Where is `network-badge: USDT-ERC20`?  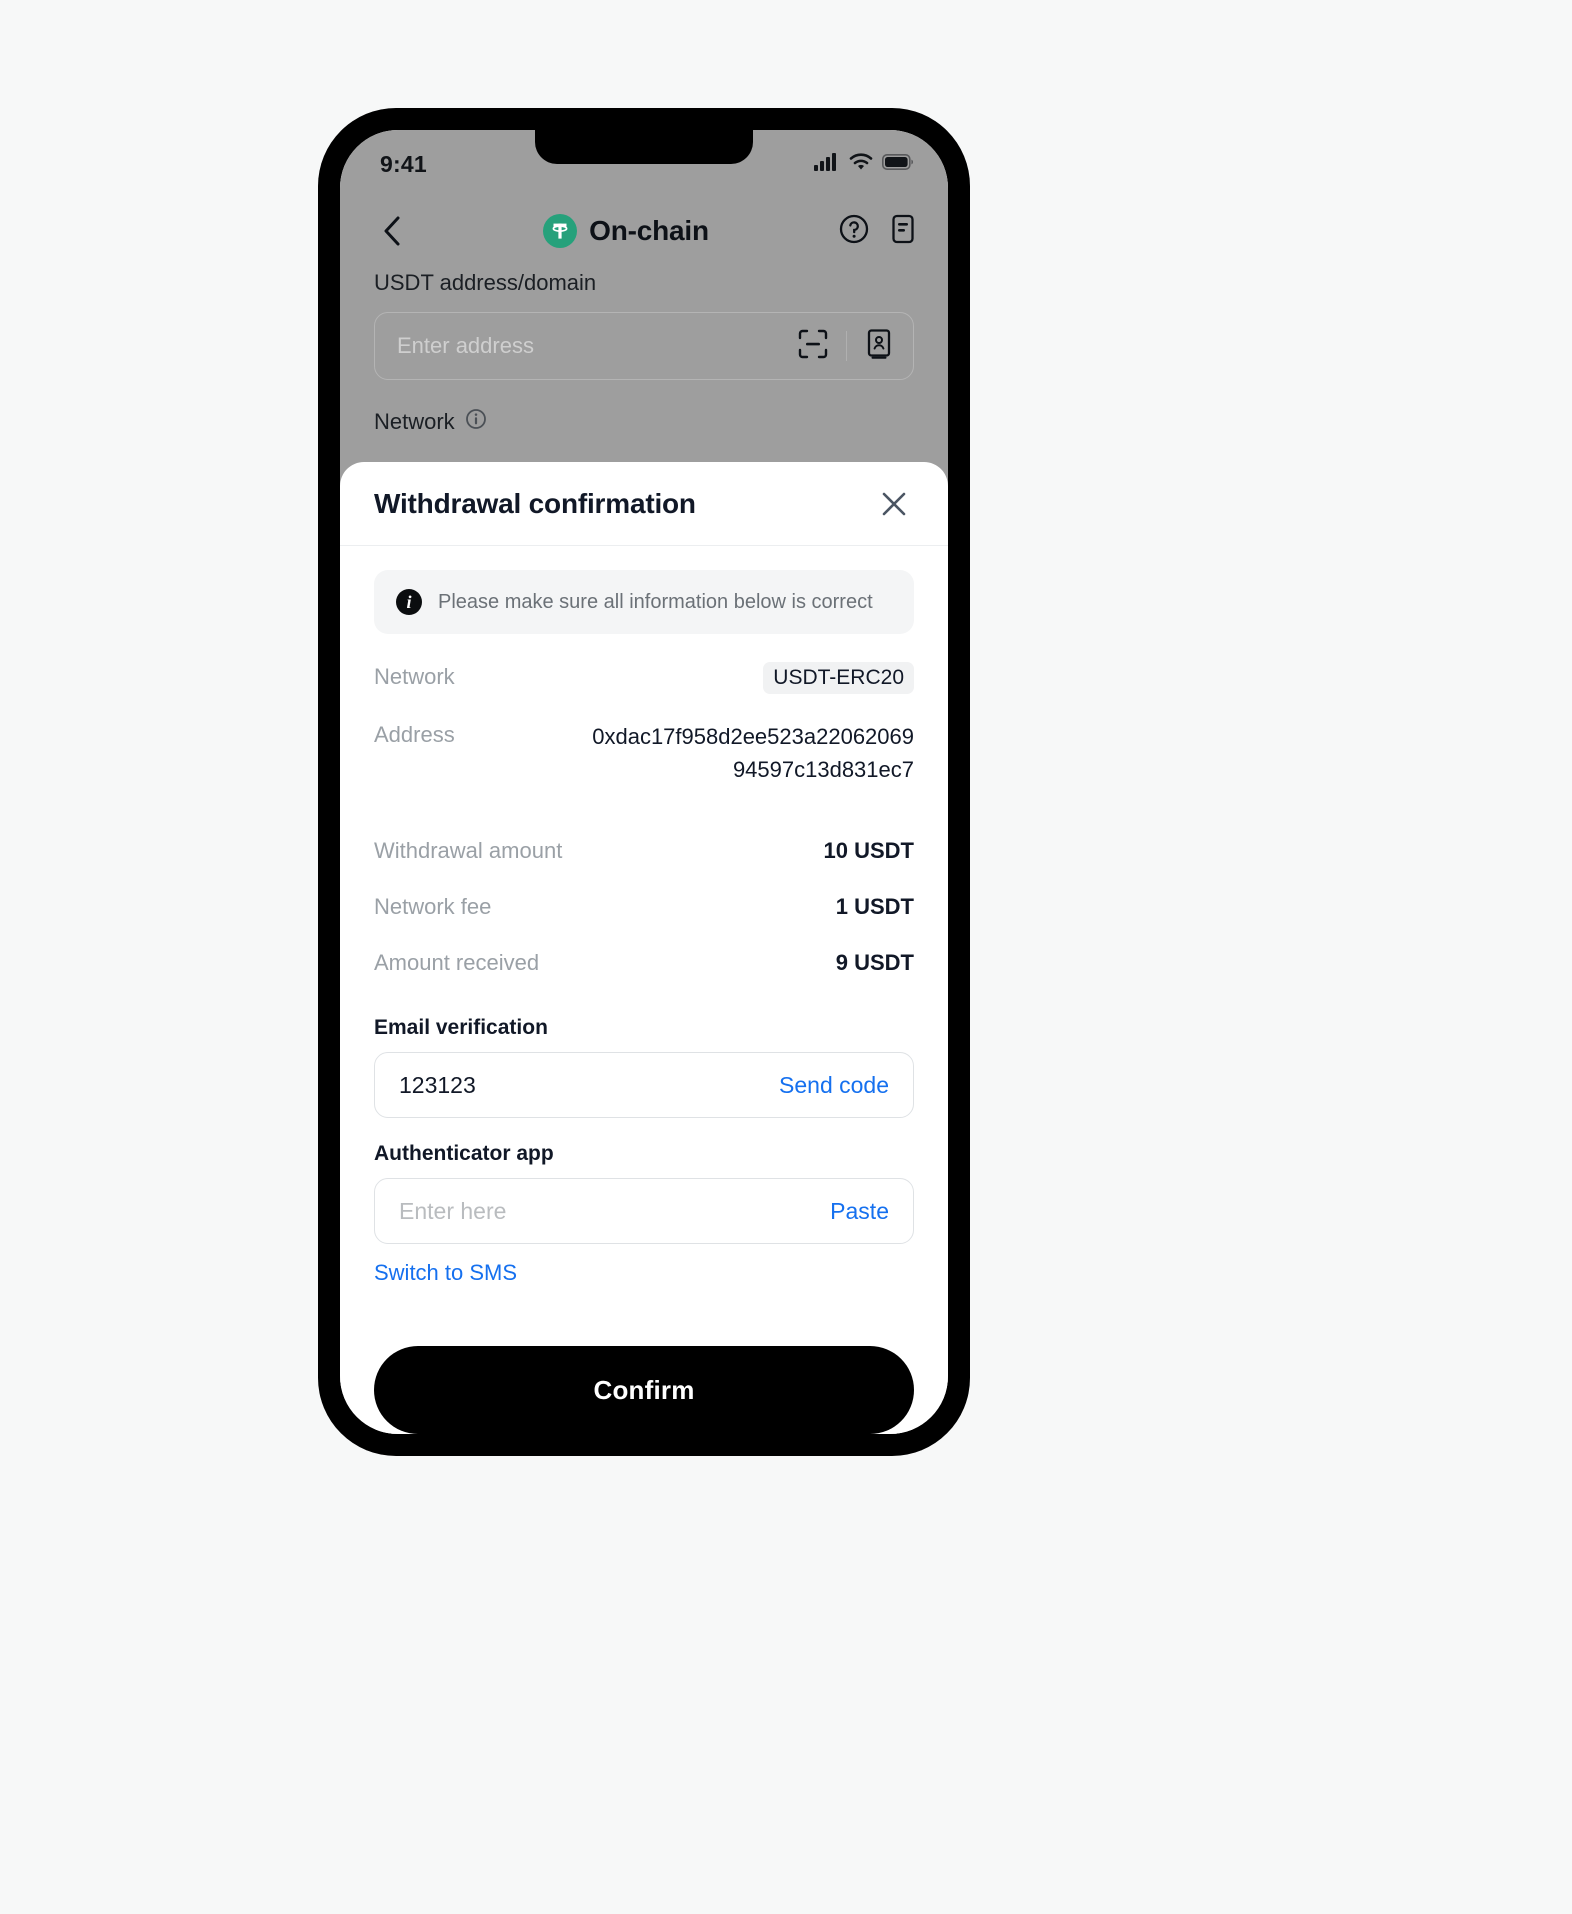
network-badge: USDT-ERC20 is located at coordinates (838, 678).